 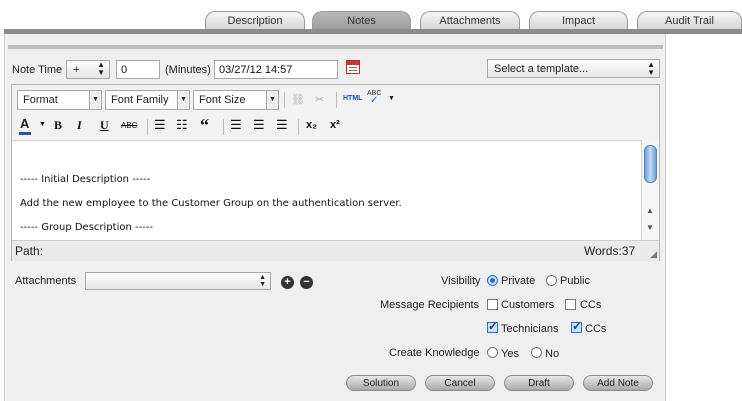 What do you see at coordinates (653, 254) in the screenshot?
I see `resize-handle-icon: ◢` at bounding box center [653, 254].